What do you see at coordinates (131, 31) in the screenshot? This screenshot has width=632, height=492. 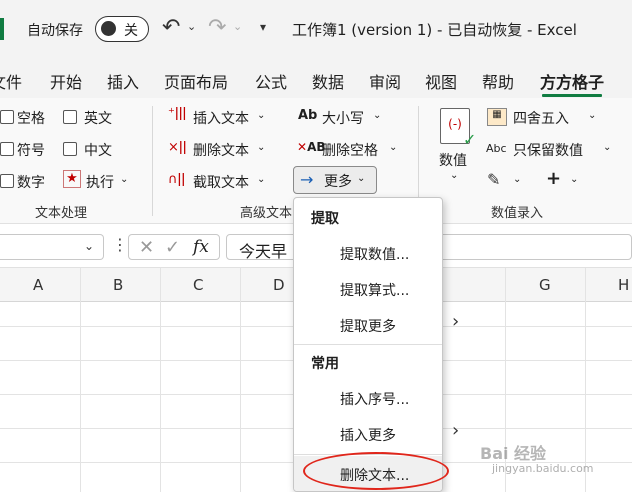 I see `toggle-state-label: 关` at bounding box center [131, 31].